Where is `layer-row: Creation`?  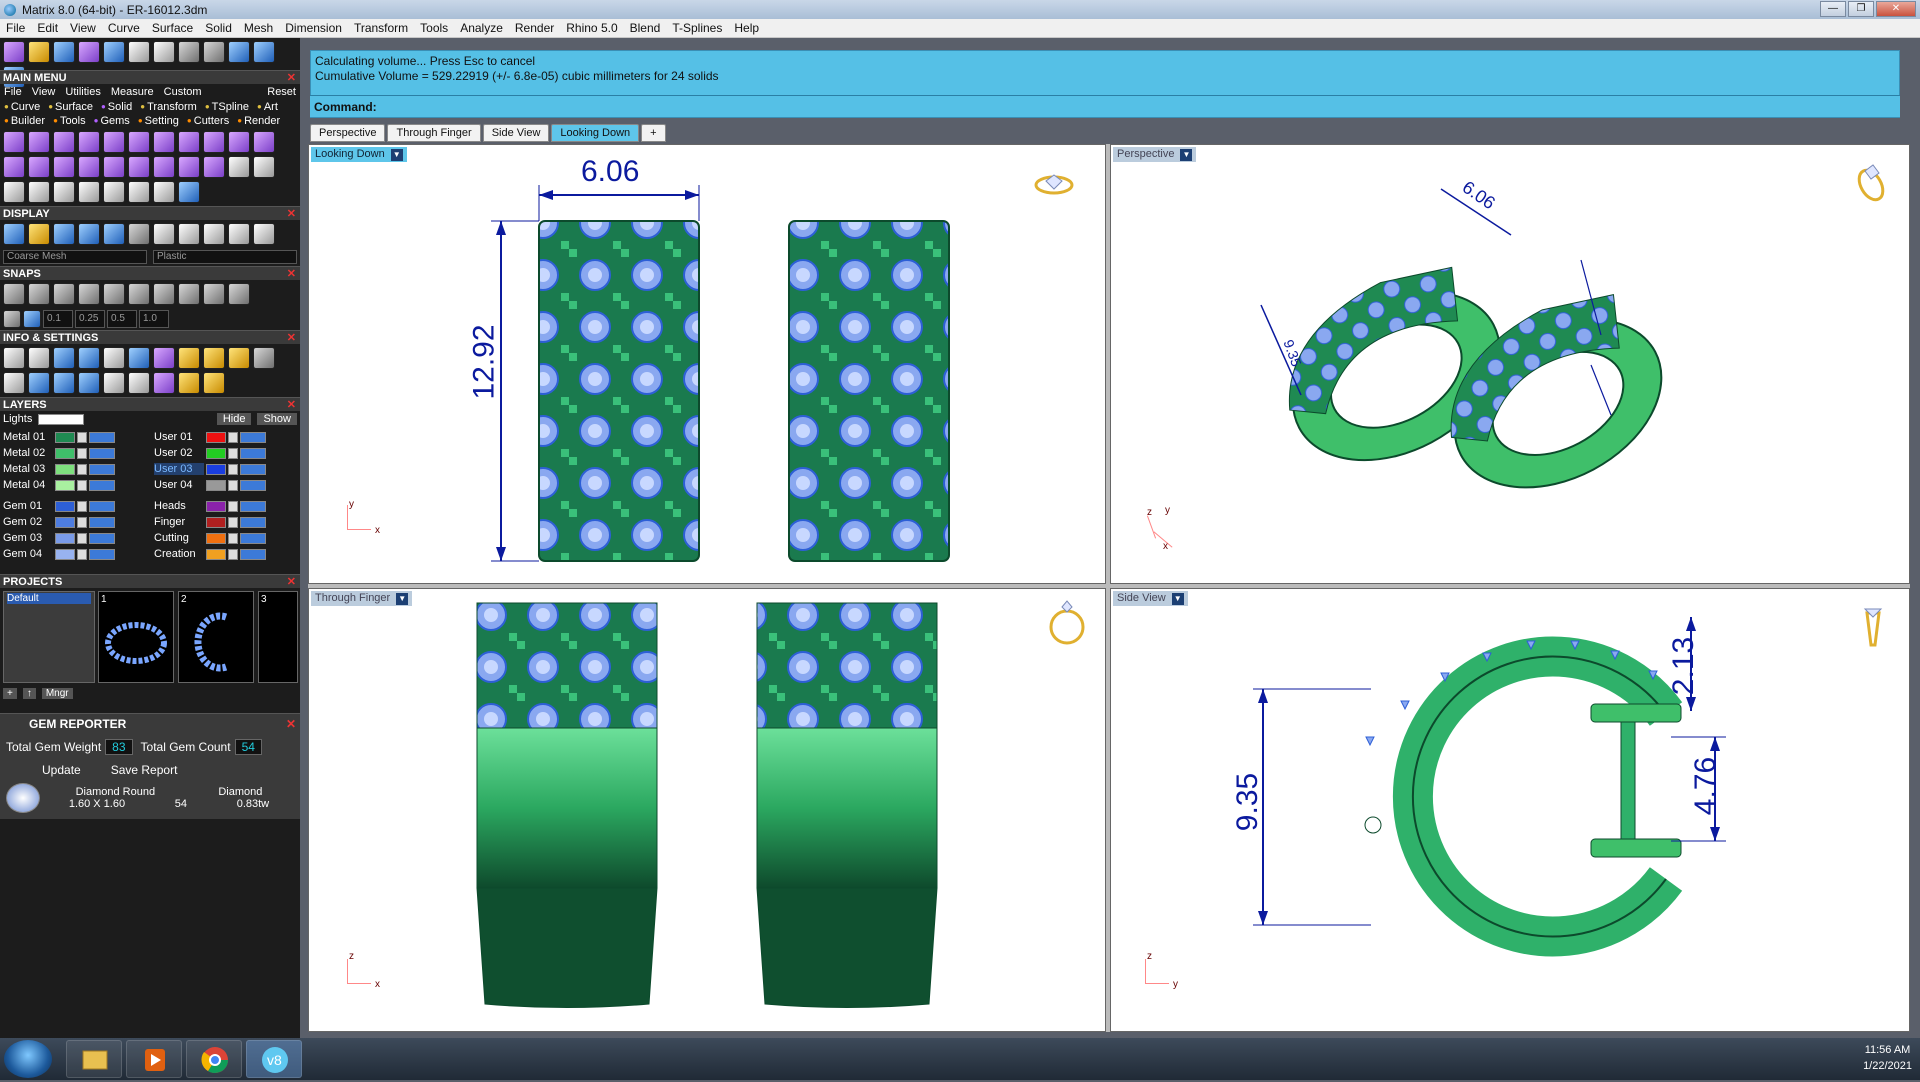 layer-row: Creation is located at coordinates (225, 554).